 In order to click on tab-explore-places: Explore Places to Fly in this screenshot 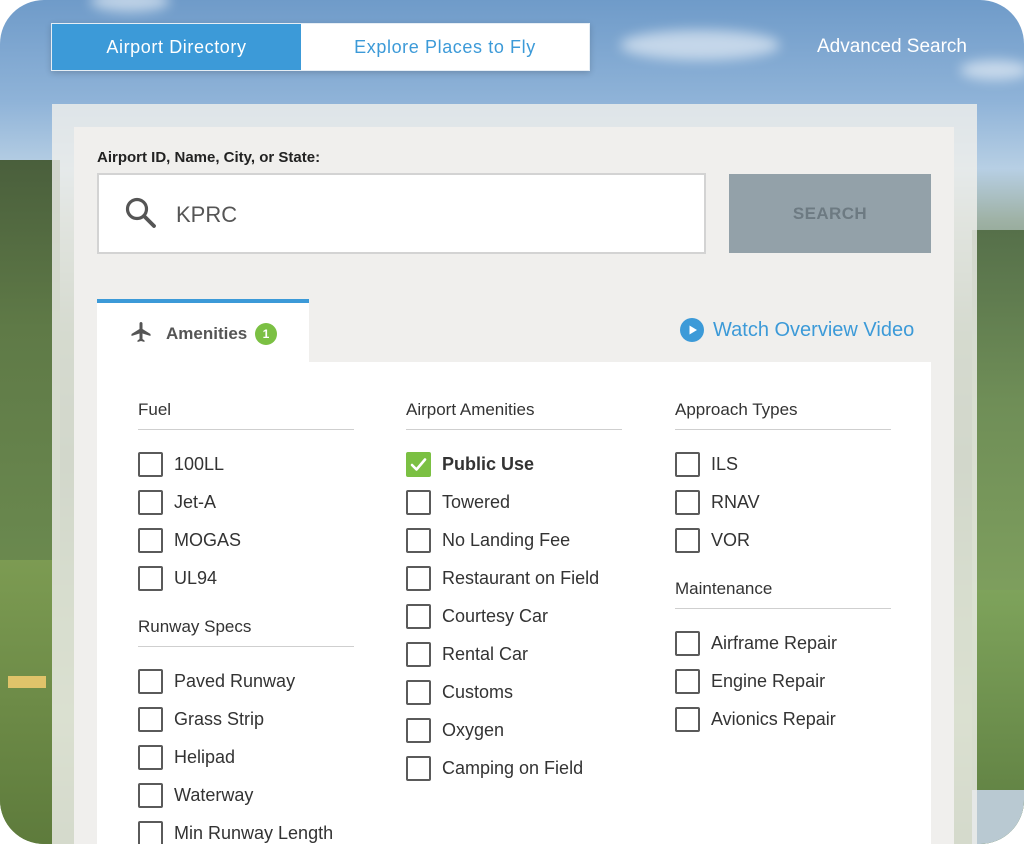, I will do `click(445, 47)`.